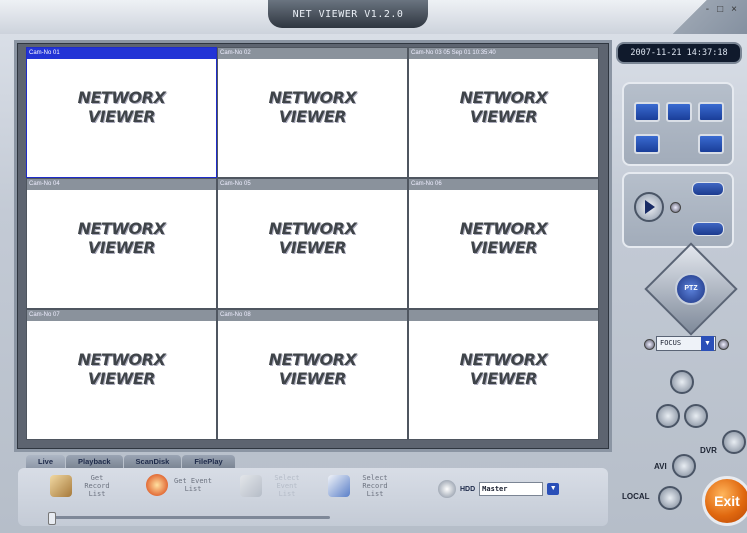 The height and width of the screenshot is (533, 747). What do you see at coordinates (660, 466) in the screenshot?
I see `avi-label: AVI` at bounding box center [660, 466].